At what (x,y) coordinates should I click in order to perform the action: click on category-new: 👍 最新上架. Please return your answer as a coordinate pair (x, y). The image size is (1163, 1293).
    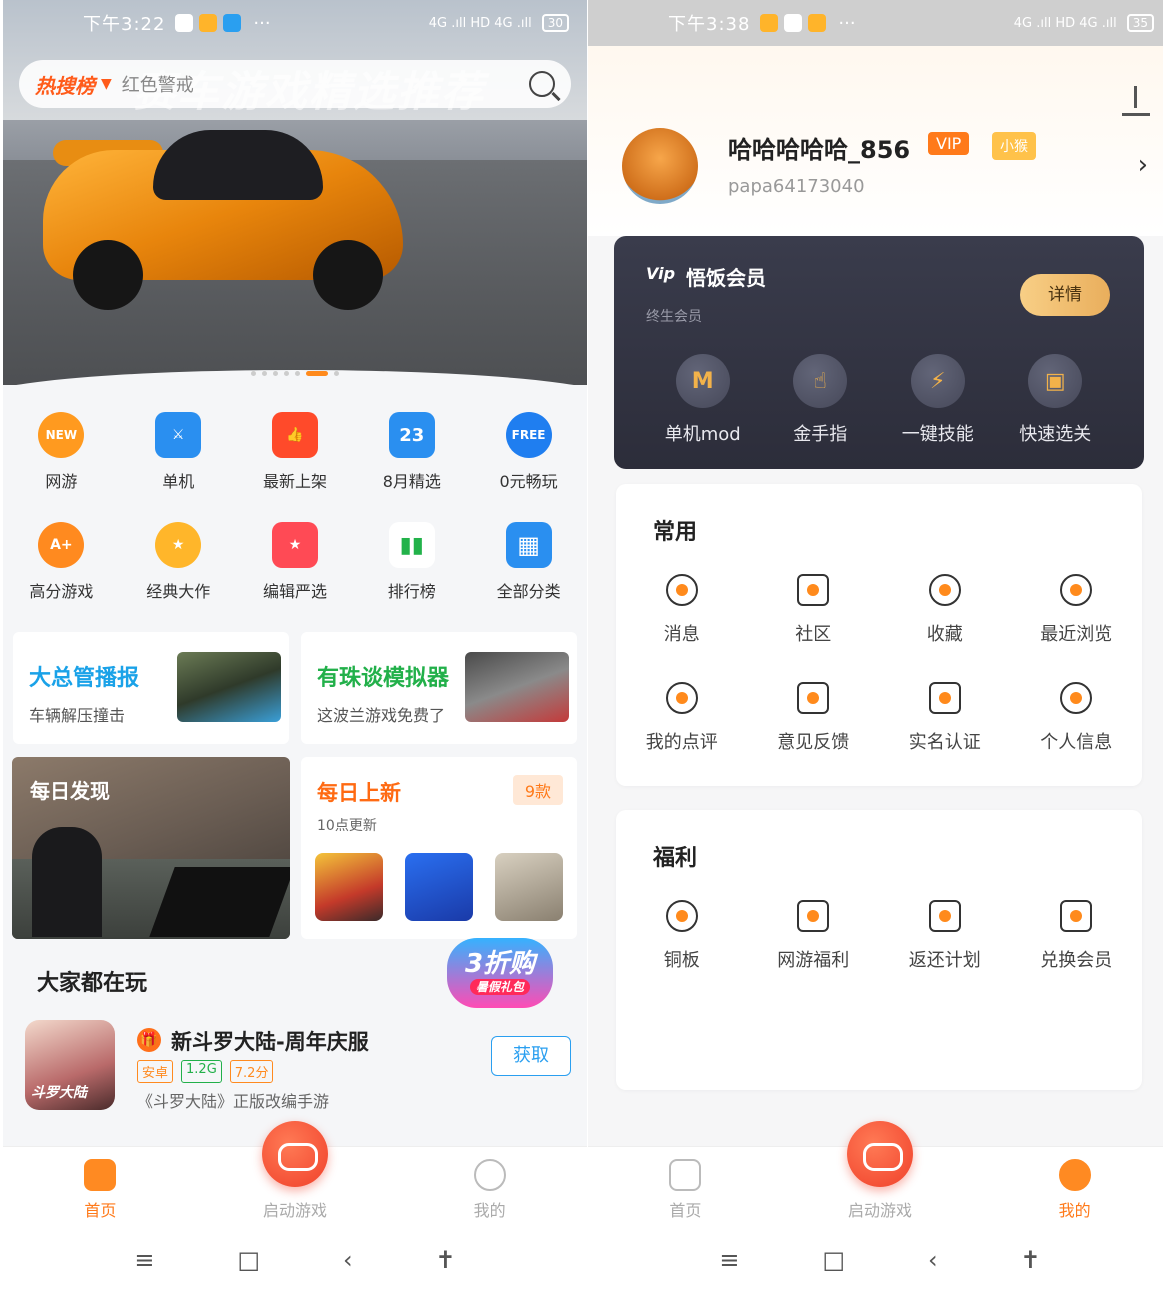
    Looking at the image, I should click on (295, 452).